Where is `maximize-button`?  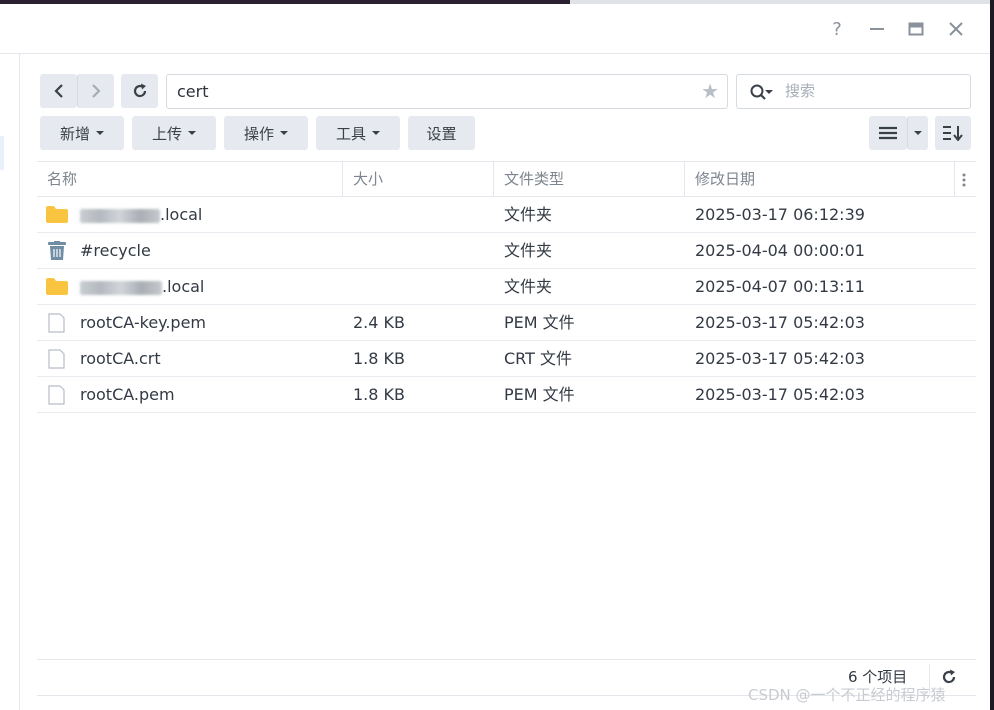
maximize-button is located at coordinates (916, 29).